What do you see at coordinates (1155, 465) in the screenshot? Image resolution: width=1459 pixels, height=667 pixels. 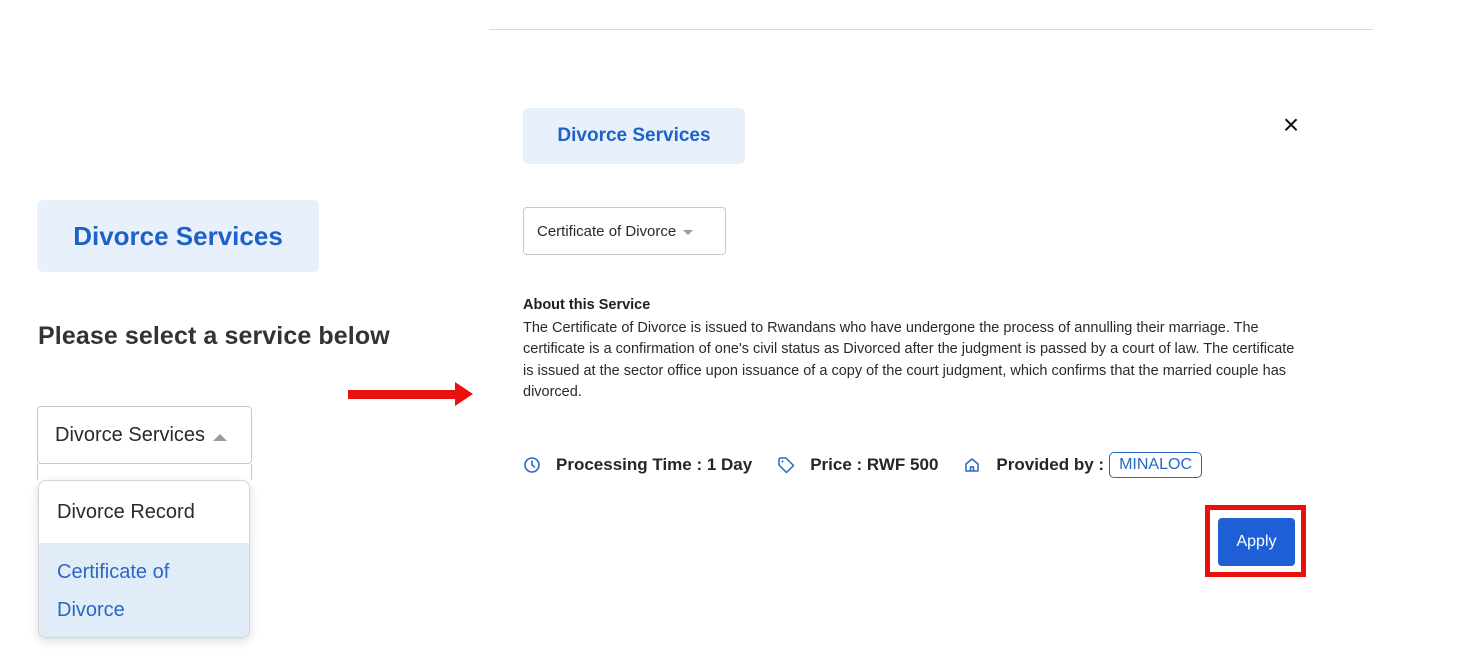 I see `provider-tag: MINALOC` at bounding box center [1155, 465].